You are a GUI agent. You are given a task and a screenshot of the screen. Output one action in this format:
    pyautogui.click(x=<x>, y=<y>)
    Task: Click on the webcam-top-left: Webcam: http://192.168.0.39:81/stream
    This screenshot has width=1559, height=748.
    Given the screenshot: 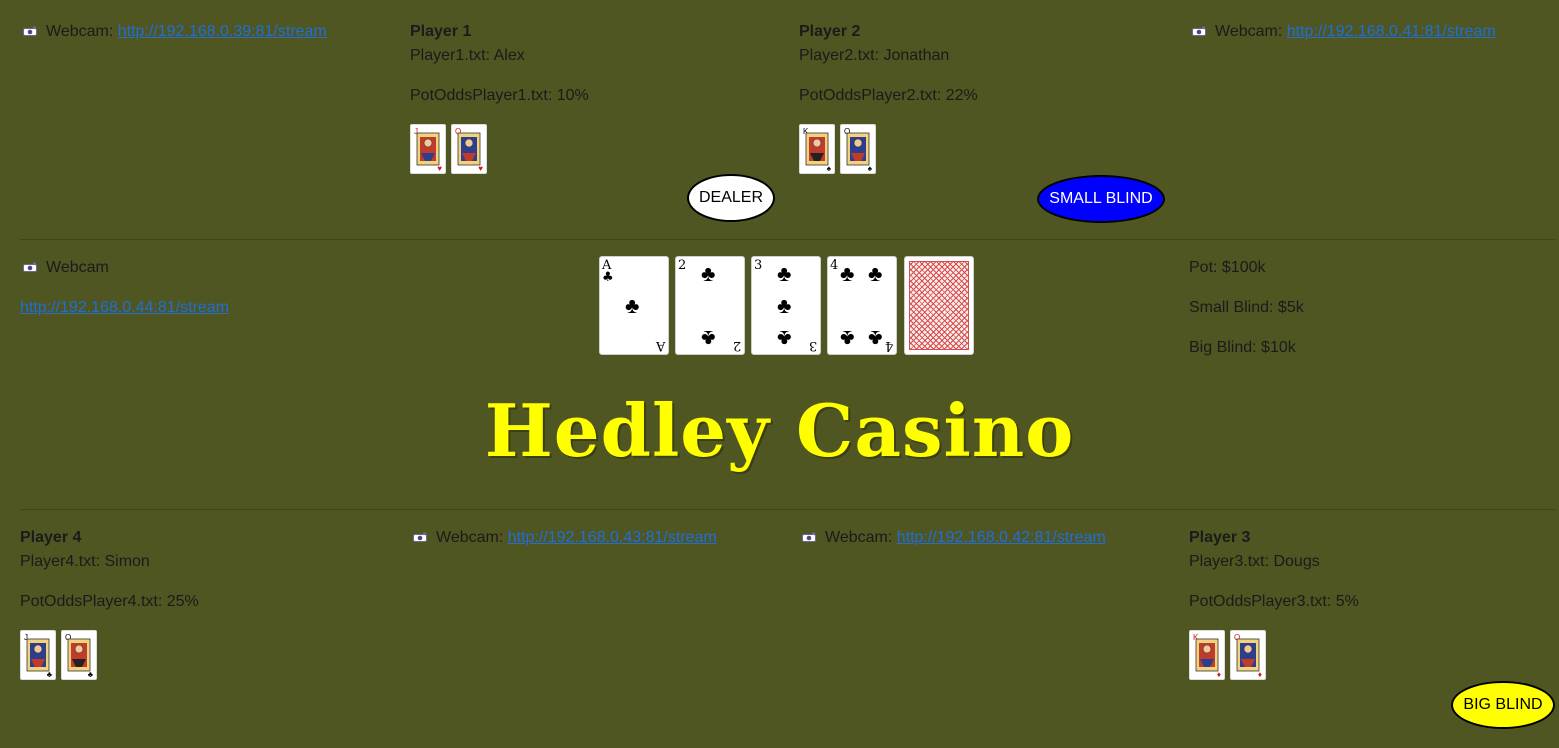 What is the action you would take?
    pyautogui.click(x=174, y=32)
    